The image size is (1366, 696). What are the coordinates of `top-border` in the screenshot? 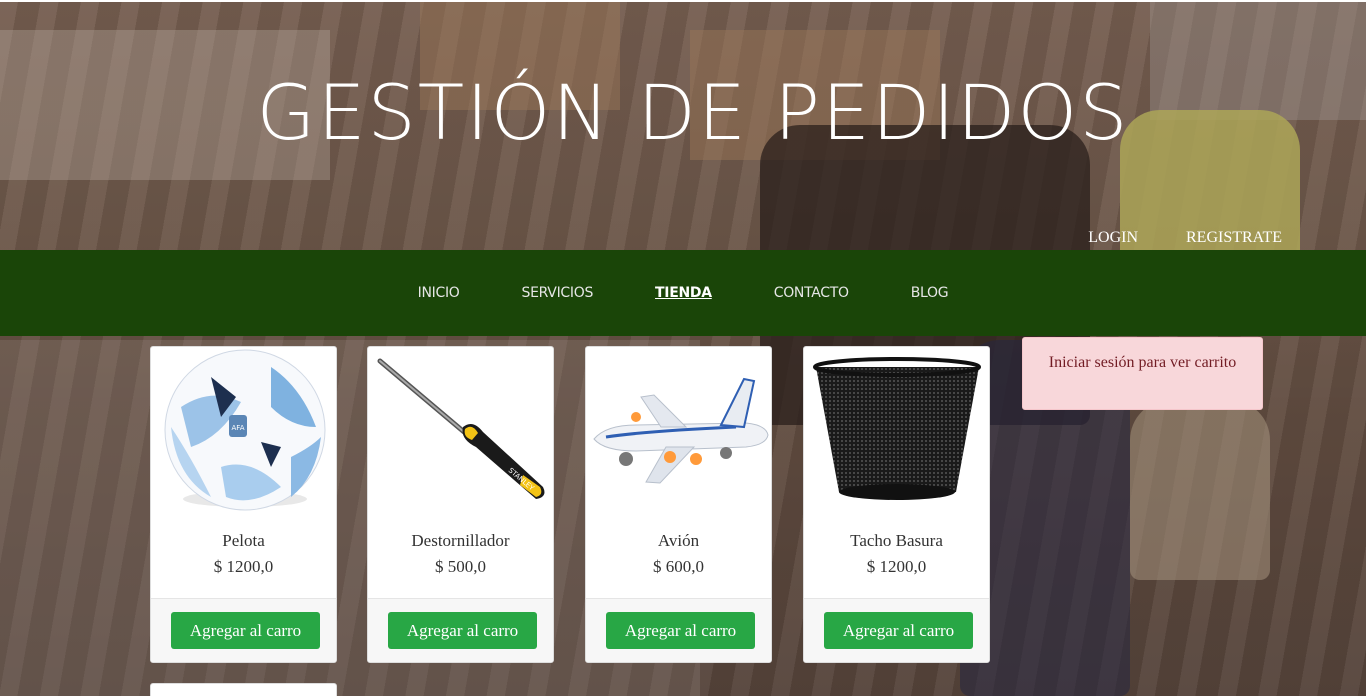 It's located at (683, 1).